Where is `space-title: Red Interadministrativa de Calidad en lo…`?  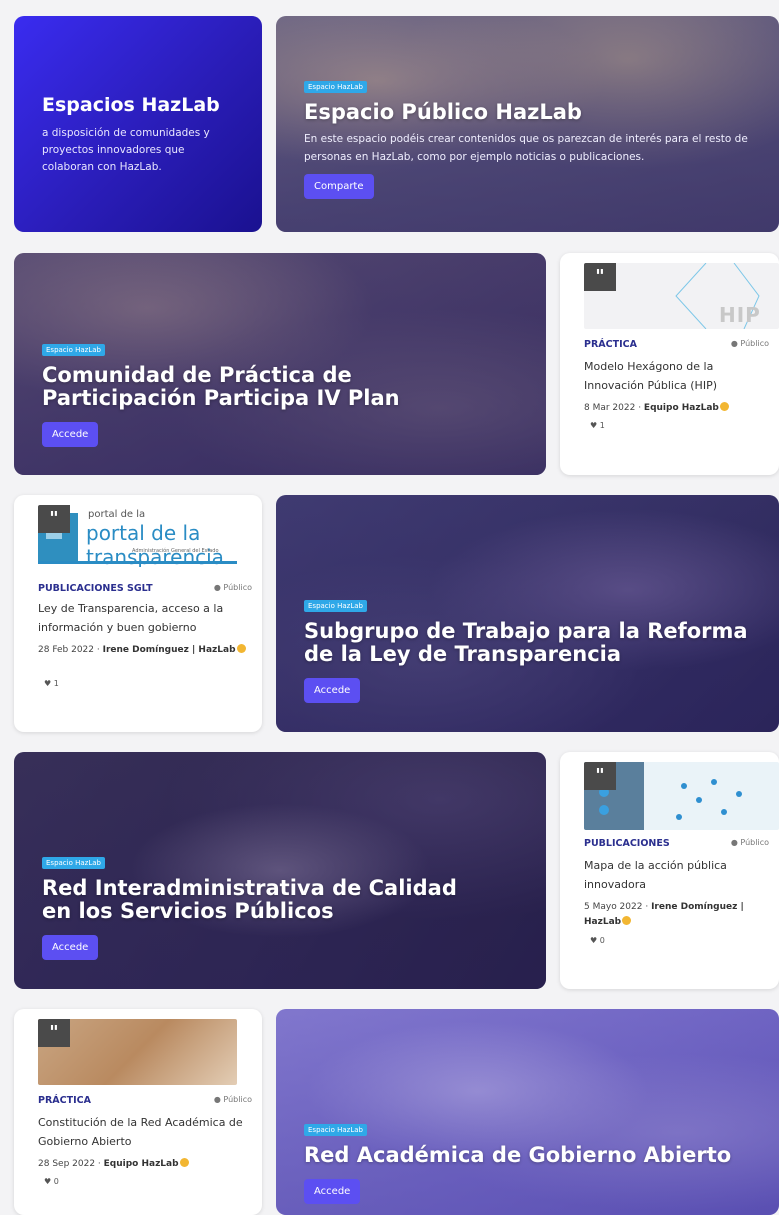 space-title: Red Interadministrativa de Calidad en lo… is located at coordinates (264, 900).